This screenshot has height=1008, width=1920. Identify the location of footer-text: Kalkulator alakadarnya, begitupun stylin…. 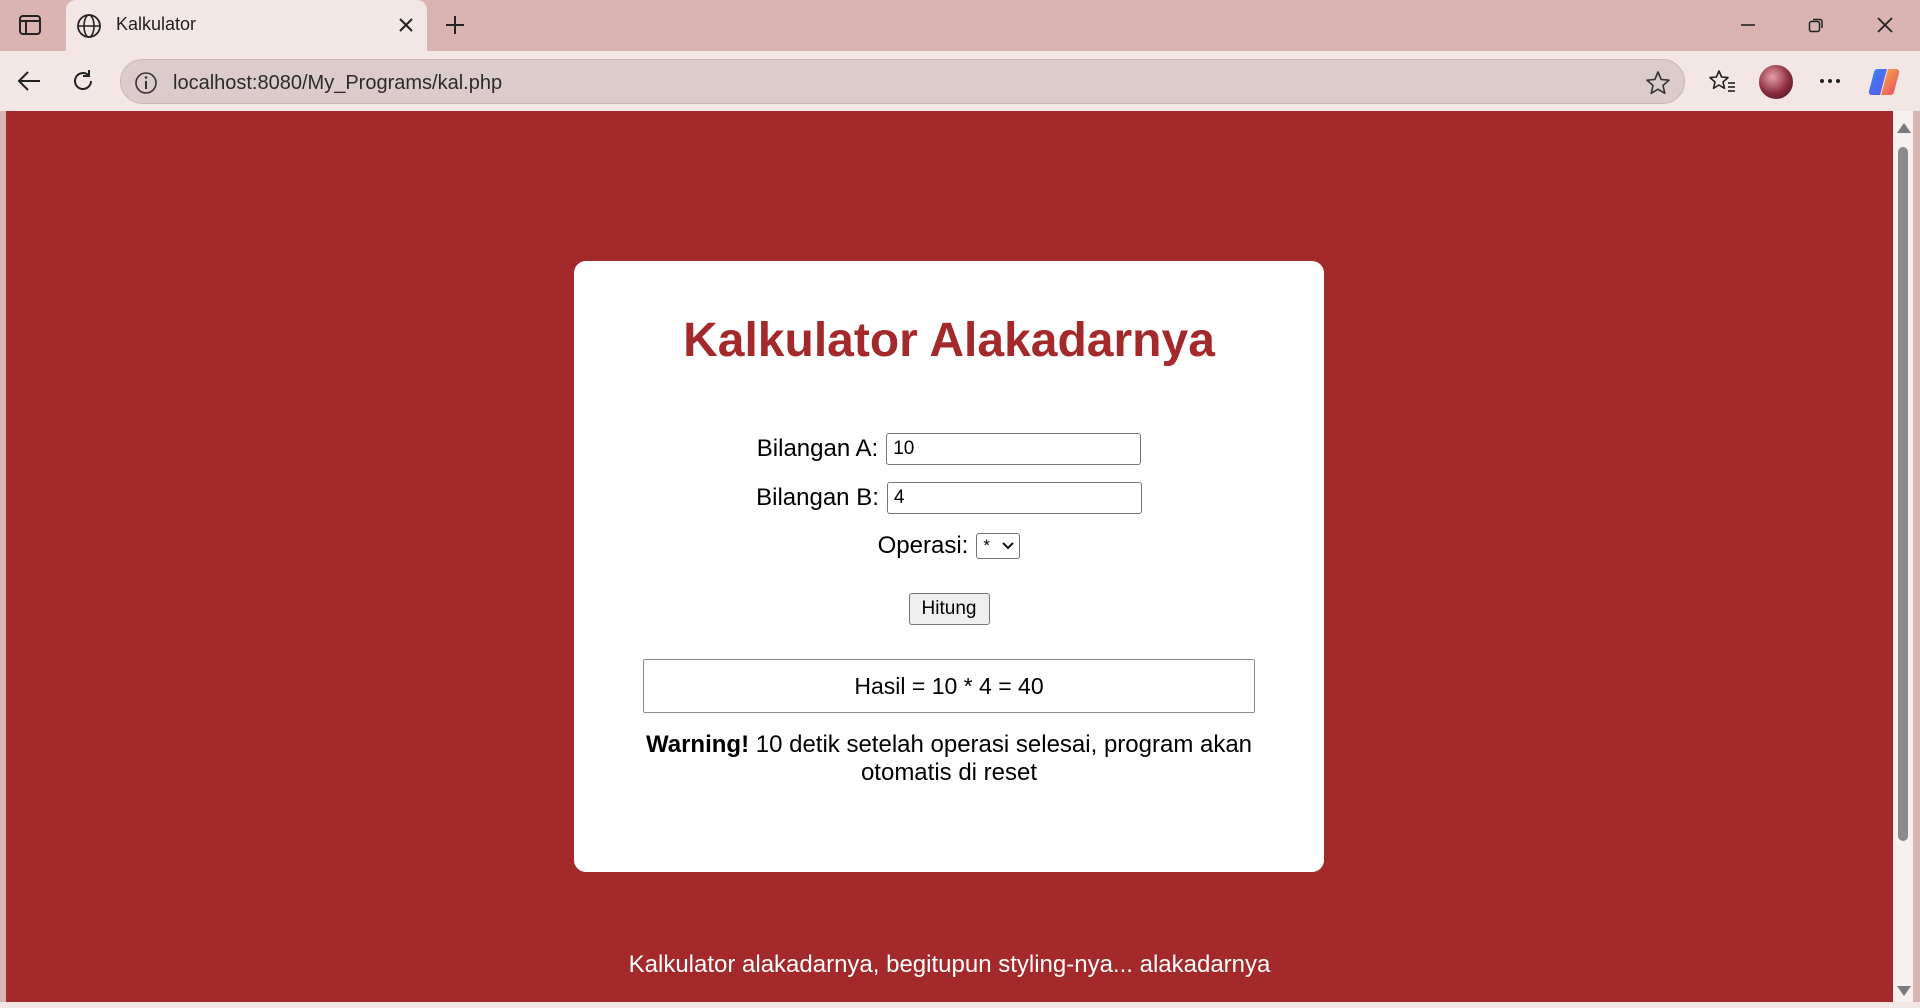
(949, 964).